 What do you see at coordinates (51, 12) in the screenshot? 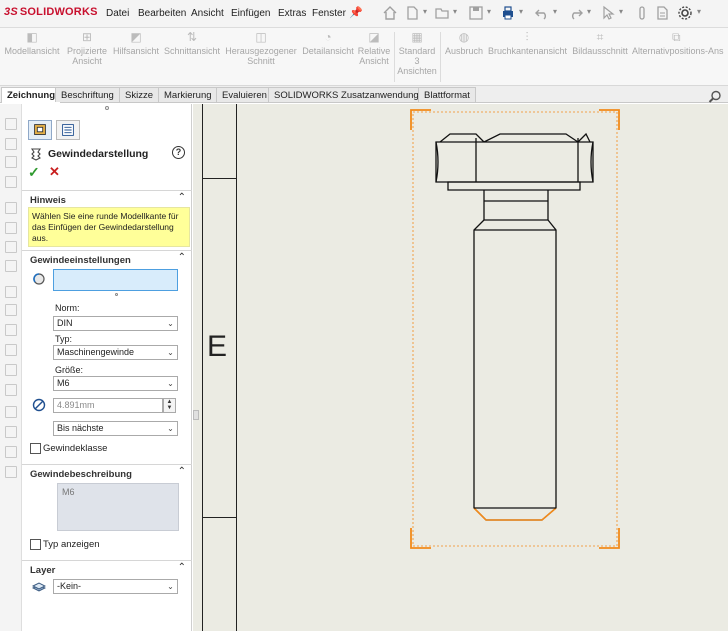
I see `solidworks-logo: 3S SOLIDWORKS` at bounding box center [51, 12].